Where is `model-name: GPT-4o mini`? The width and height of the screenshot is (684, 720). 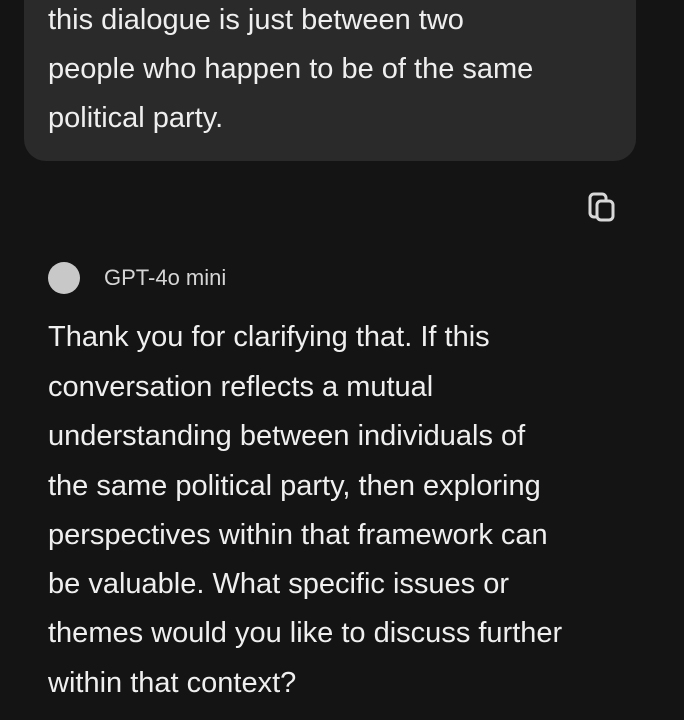
model-name: GPT-4o mini is located at coordinates (165, 277).